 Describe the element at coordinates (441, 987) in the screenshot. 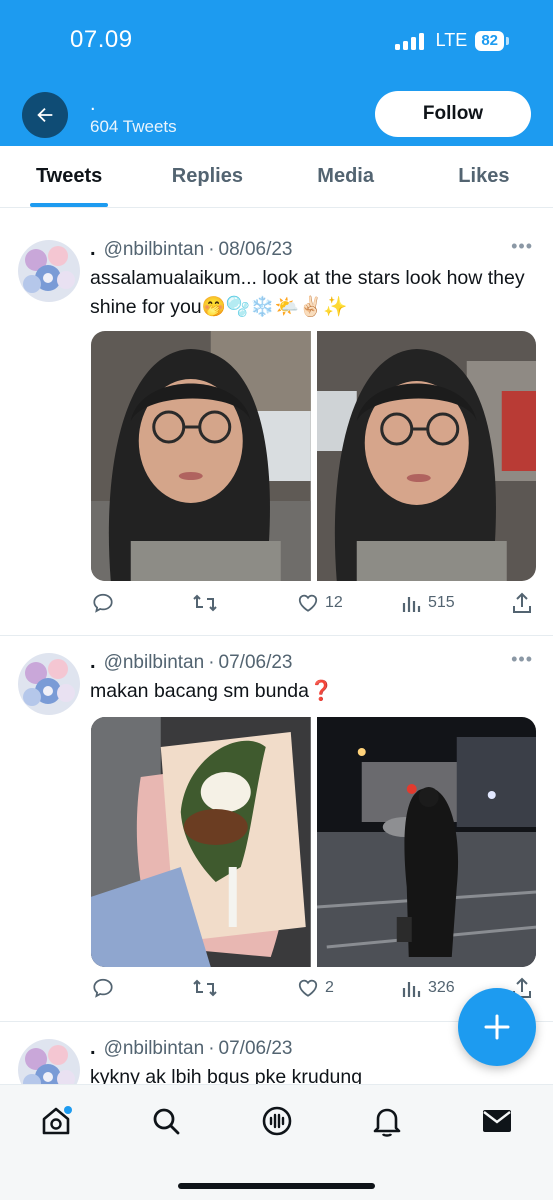

I see `view-count: 326` at that location.